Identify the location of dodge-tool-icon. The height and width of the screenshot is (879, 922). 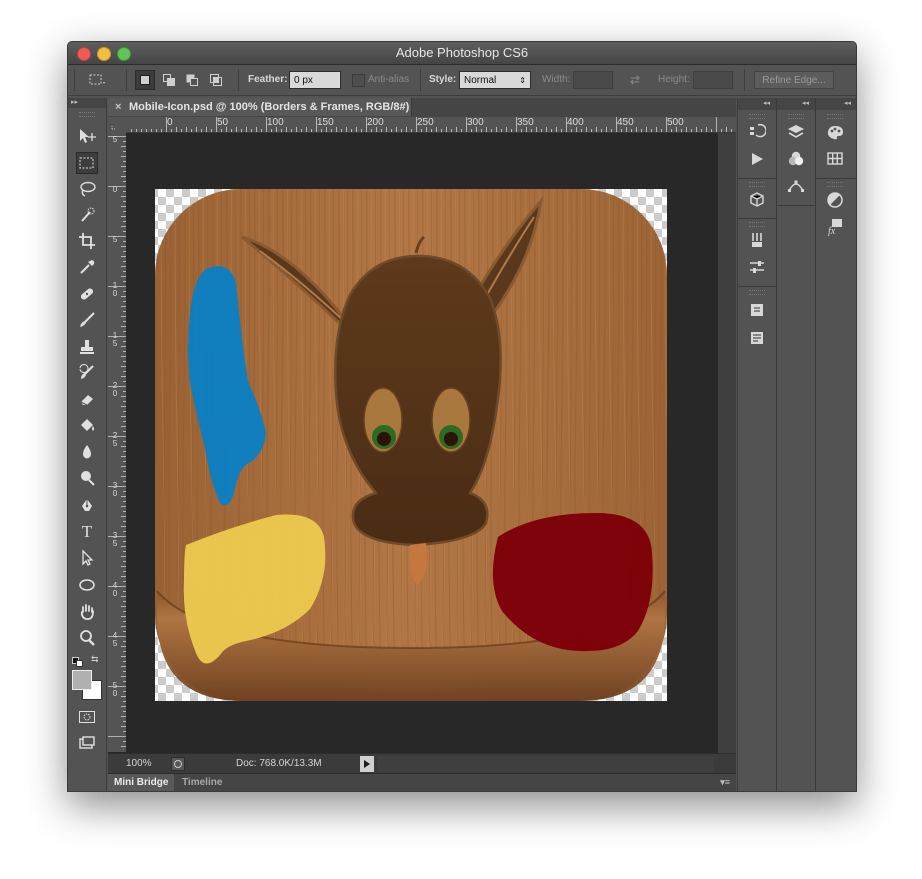
(87, 478).